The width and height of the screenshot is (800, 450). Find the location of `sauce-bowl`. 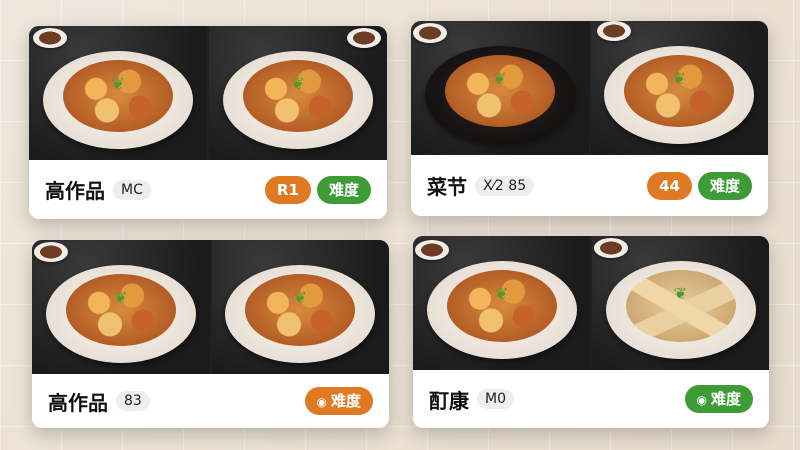

sauce-bowl is located at coordinates (613, 31).